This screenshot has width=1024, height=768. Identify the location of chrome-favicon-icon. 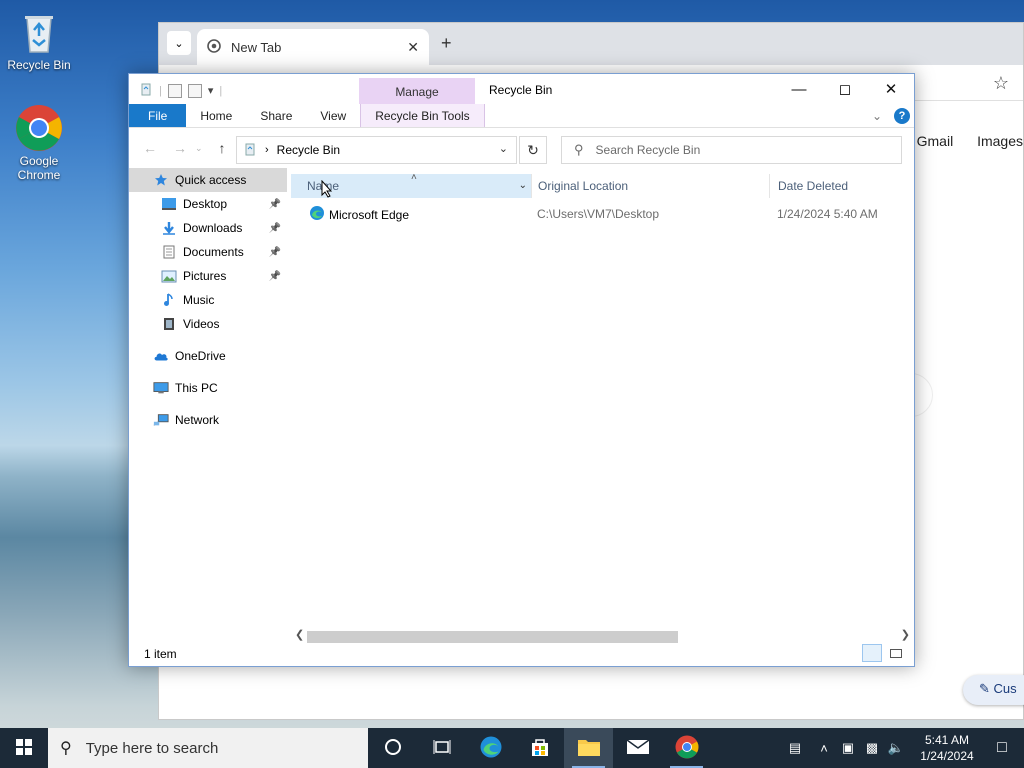
(214, 47).